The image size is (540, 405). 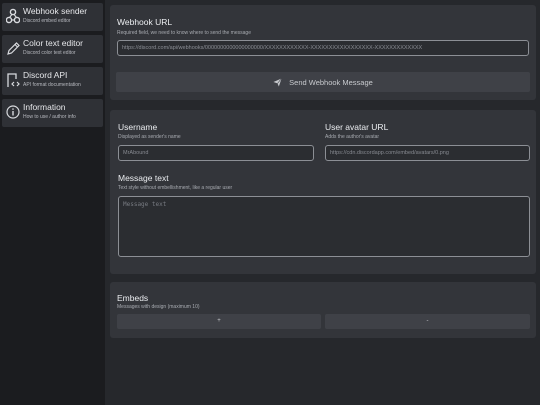 What do you see at coordinates (52, 17) in the screenshot?
I see `sidebar-item-webhook-sender: Webhook sender Discord embed editor` at bounding box center [52, 17].